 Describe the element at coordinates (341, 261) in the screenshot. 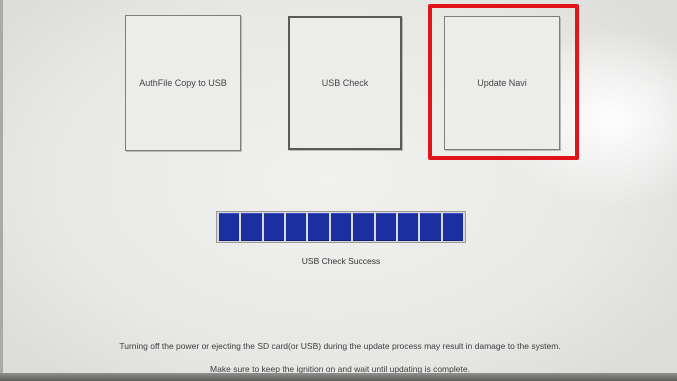

I see `usb-check-status-text: USB Check Success` at that location.